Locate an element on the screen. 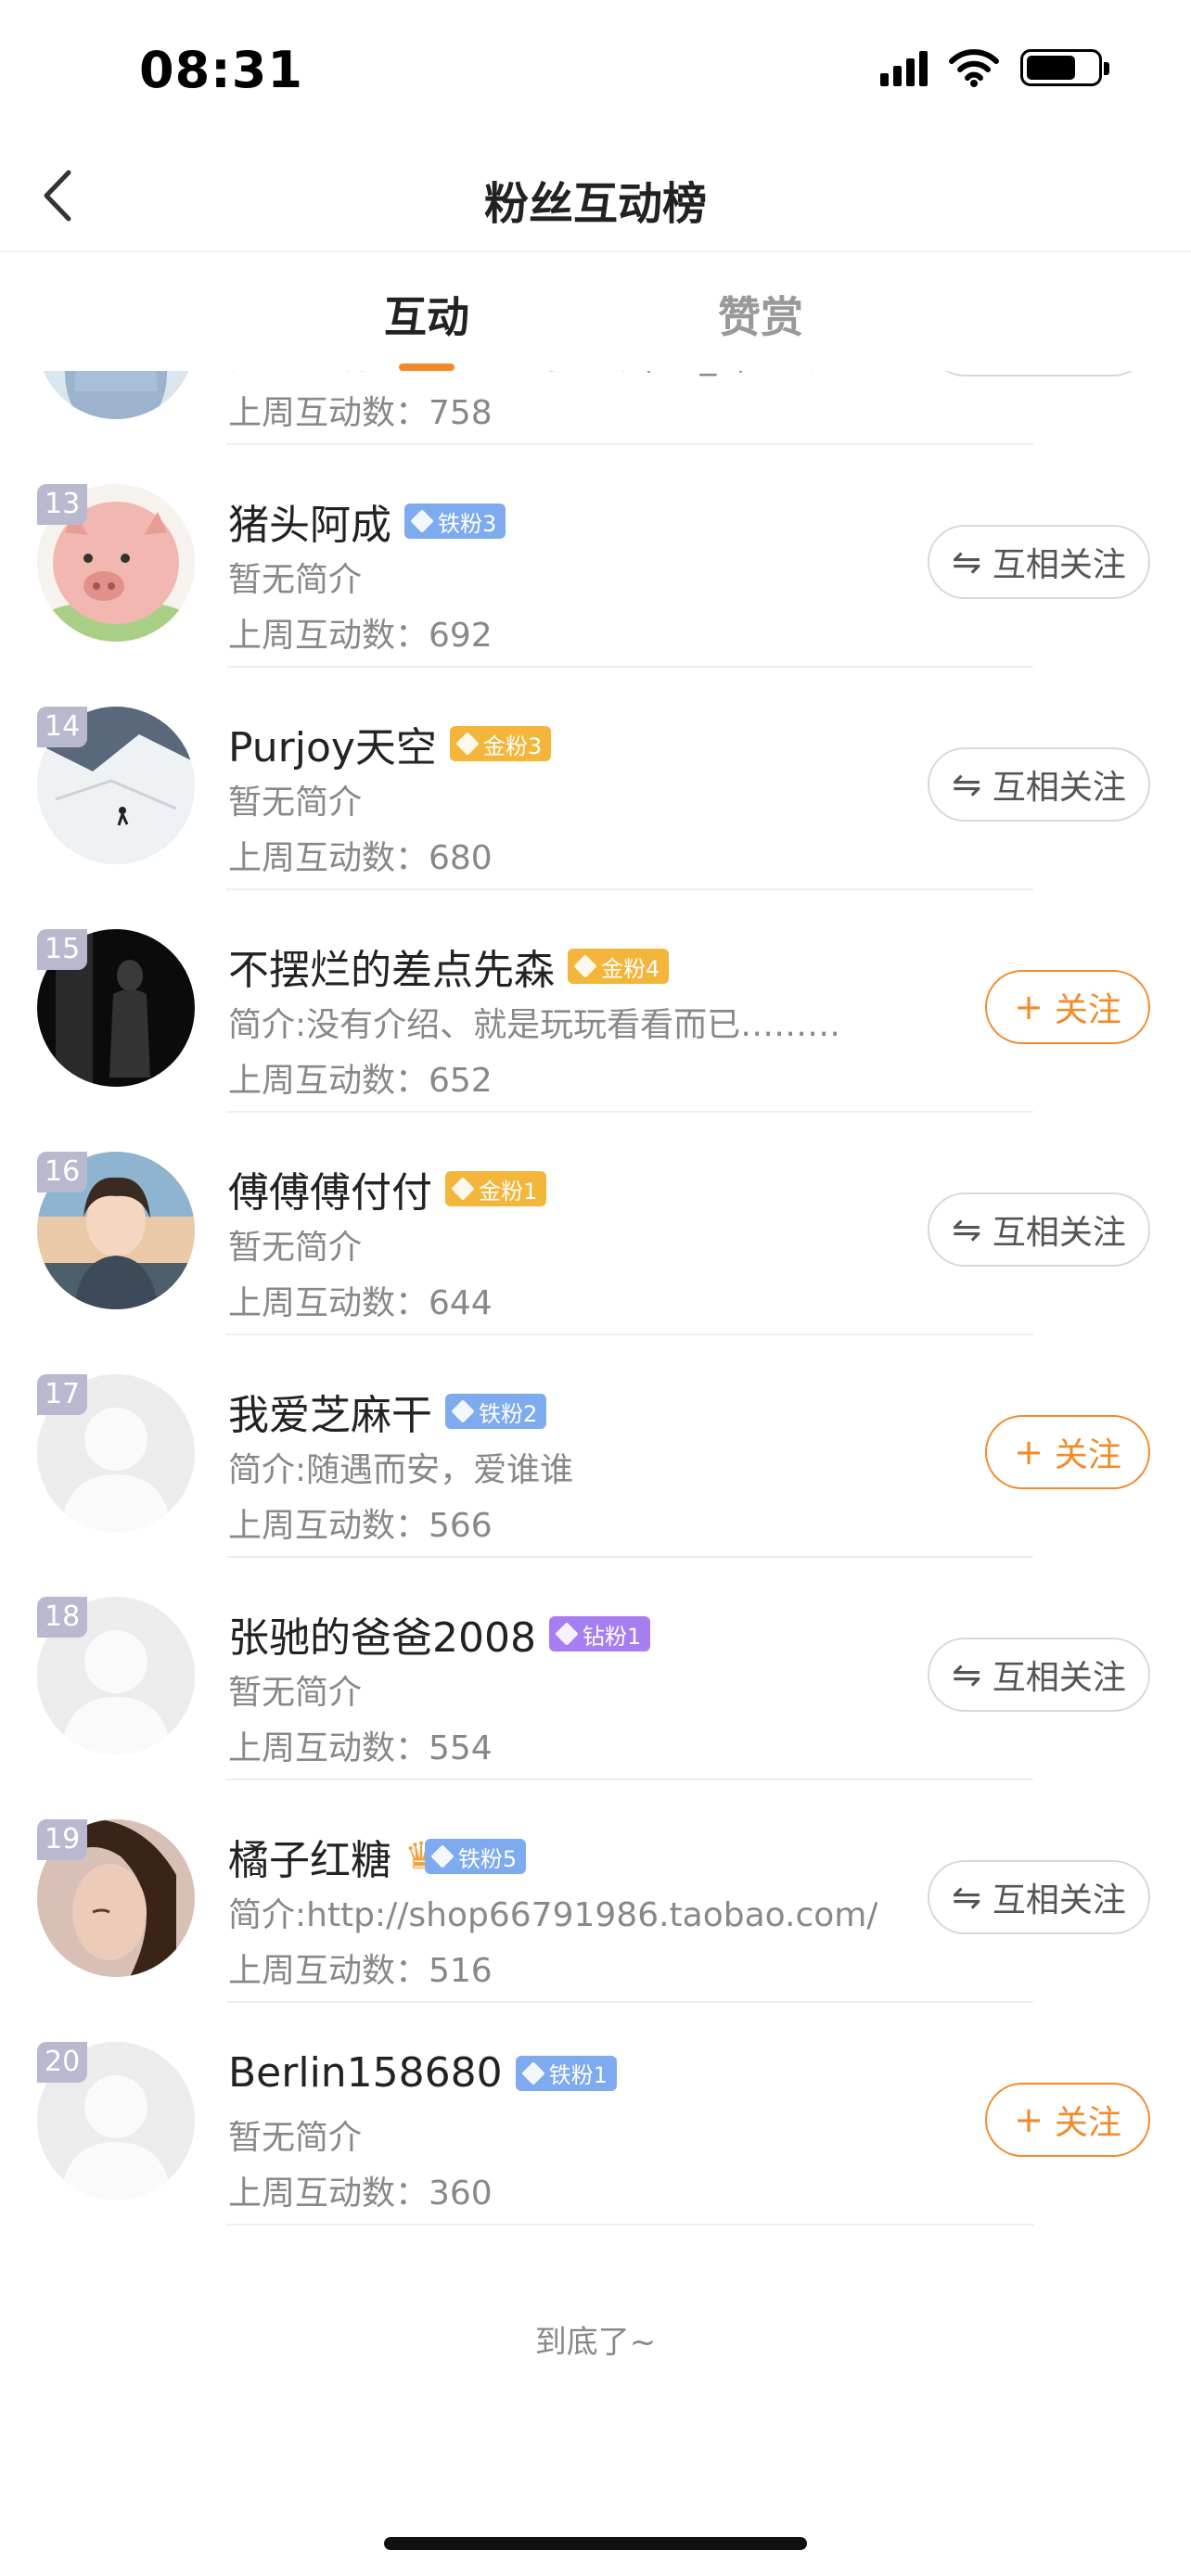 Image resolution: width=1191 pixels, height=2576 pixels. user-name: 不摆烂的差点先森 is located at coordinates (391, 966).